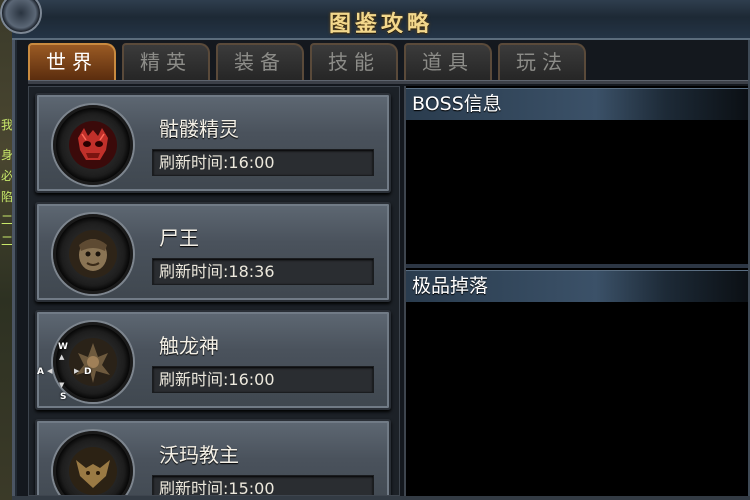 The width and height of the screenshot is (750, 500). Describe the element at coordinates (199, 455) in the screenshot. I see `boss-name: 沃玛教主` at that location.